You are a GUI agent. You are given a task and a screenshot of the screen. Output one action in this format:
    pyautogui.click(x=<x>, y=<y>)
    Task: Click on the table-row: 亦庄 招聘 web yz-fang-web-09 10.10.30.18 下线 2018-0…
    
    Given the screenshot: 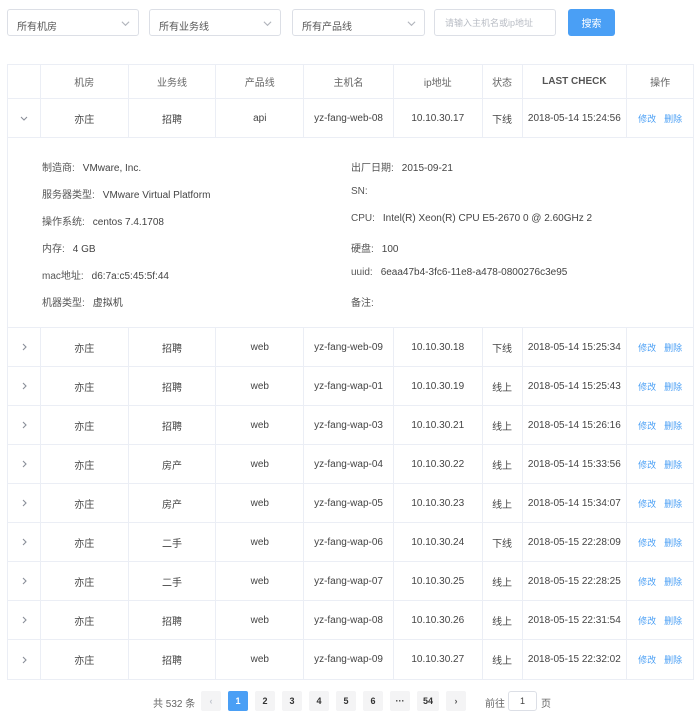 What is the action you would take?
    pyautogui.click(x=350, y=347)
    